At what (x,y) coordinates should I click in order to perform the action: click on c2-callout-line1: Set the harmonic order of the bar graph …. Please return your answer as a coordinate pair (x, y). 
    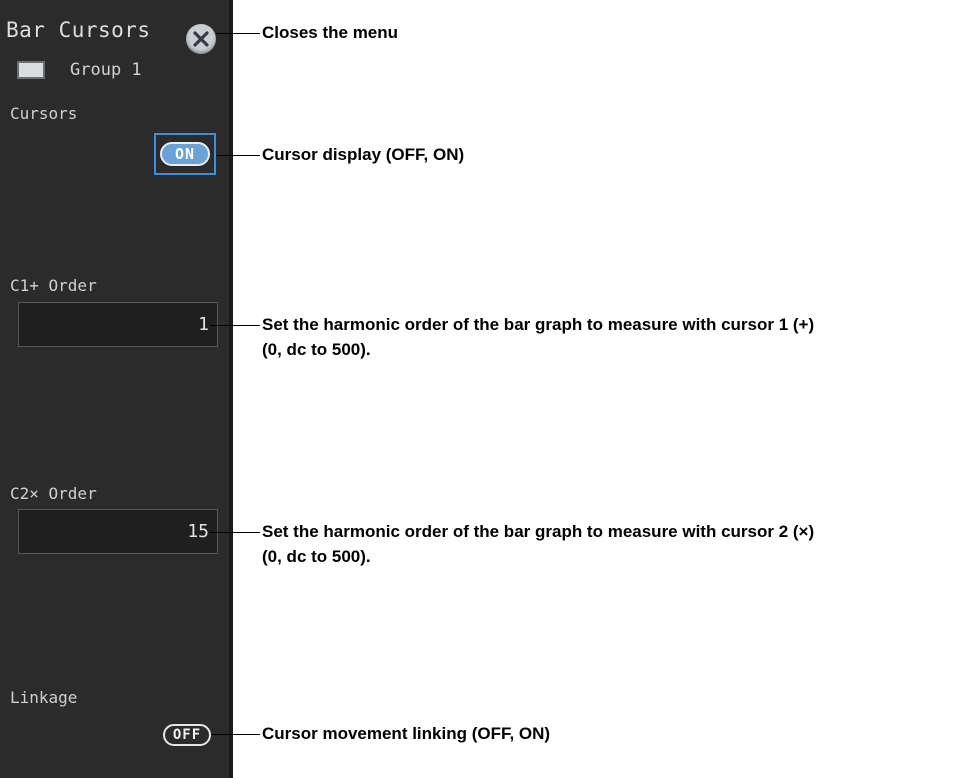
    Looking at the image, I should click on (538, 531).